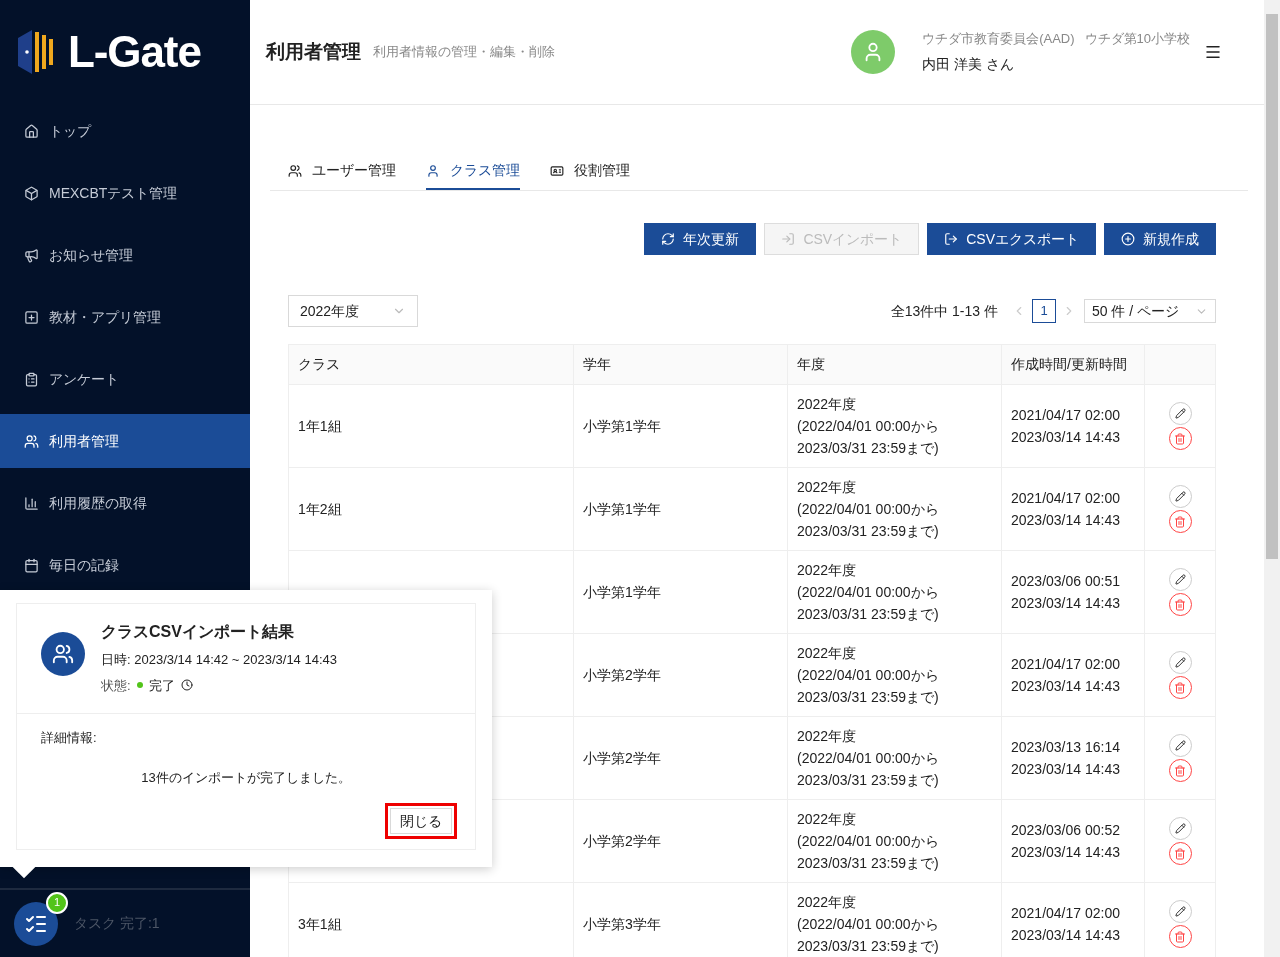 The width and height of the screenshot is (1280, 957). I want to click on scrollbar-thumb, so click(1272, 286).